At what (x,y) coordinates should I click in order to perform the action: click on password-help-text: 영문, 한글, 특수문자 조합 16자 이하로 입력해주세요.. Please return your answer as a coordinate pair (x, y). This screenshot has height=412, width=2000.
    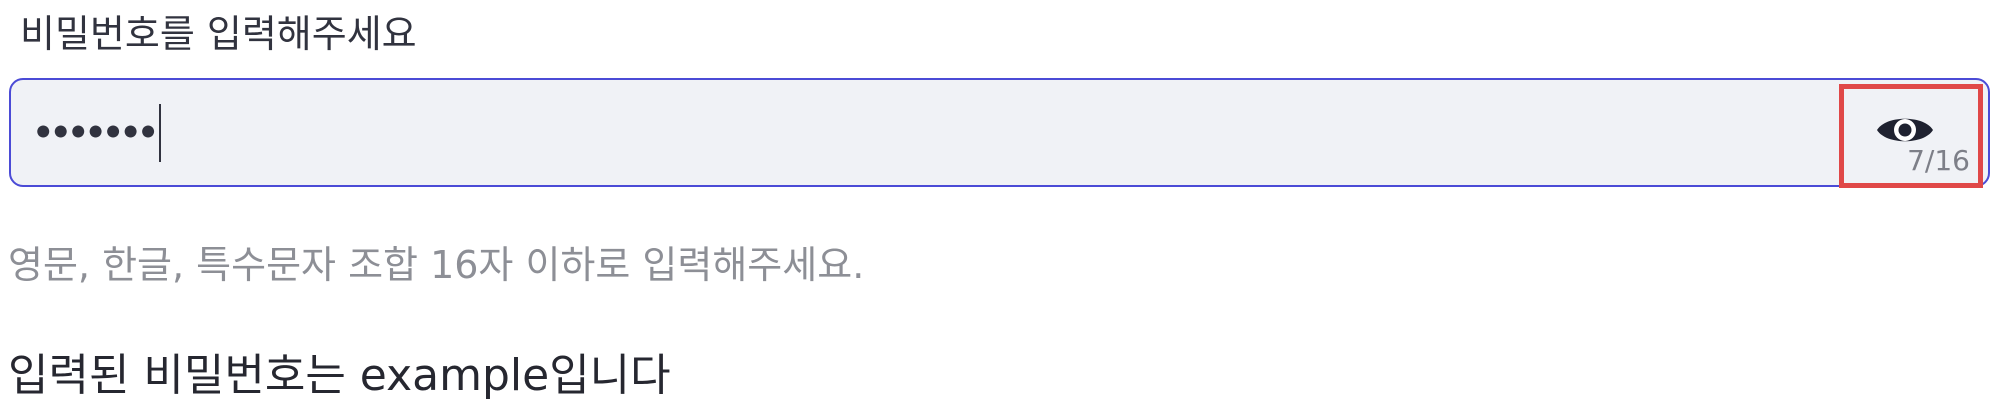
    Looking at the image, I should click on (436, 265).